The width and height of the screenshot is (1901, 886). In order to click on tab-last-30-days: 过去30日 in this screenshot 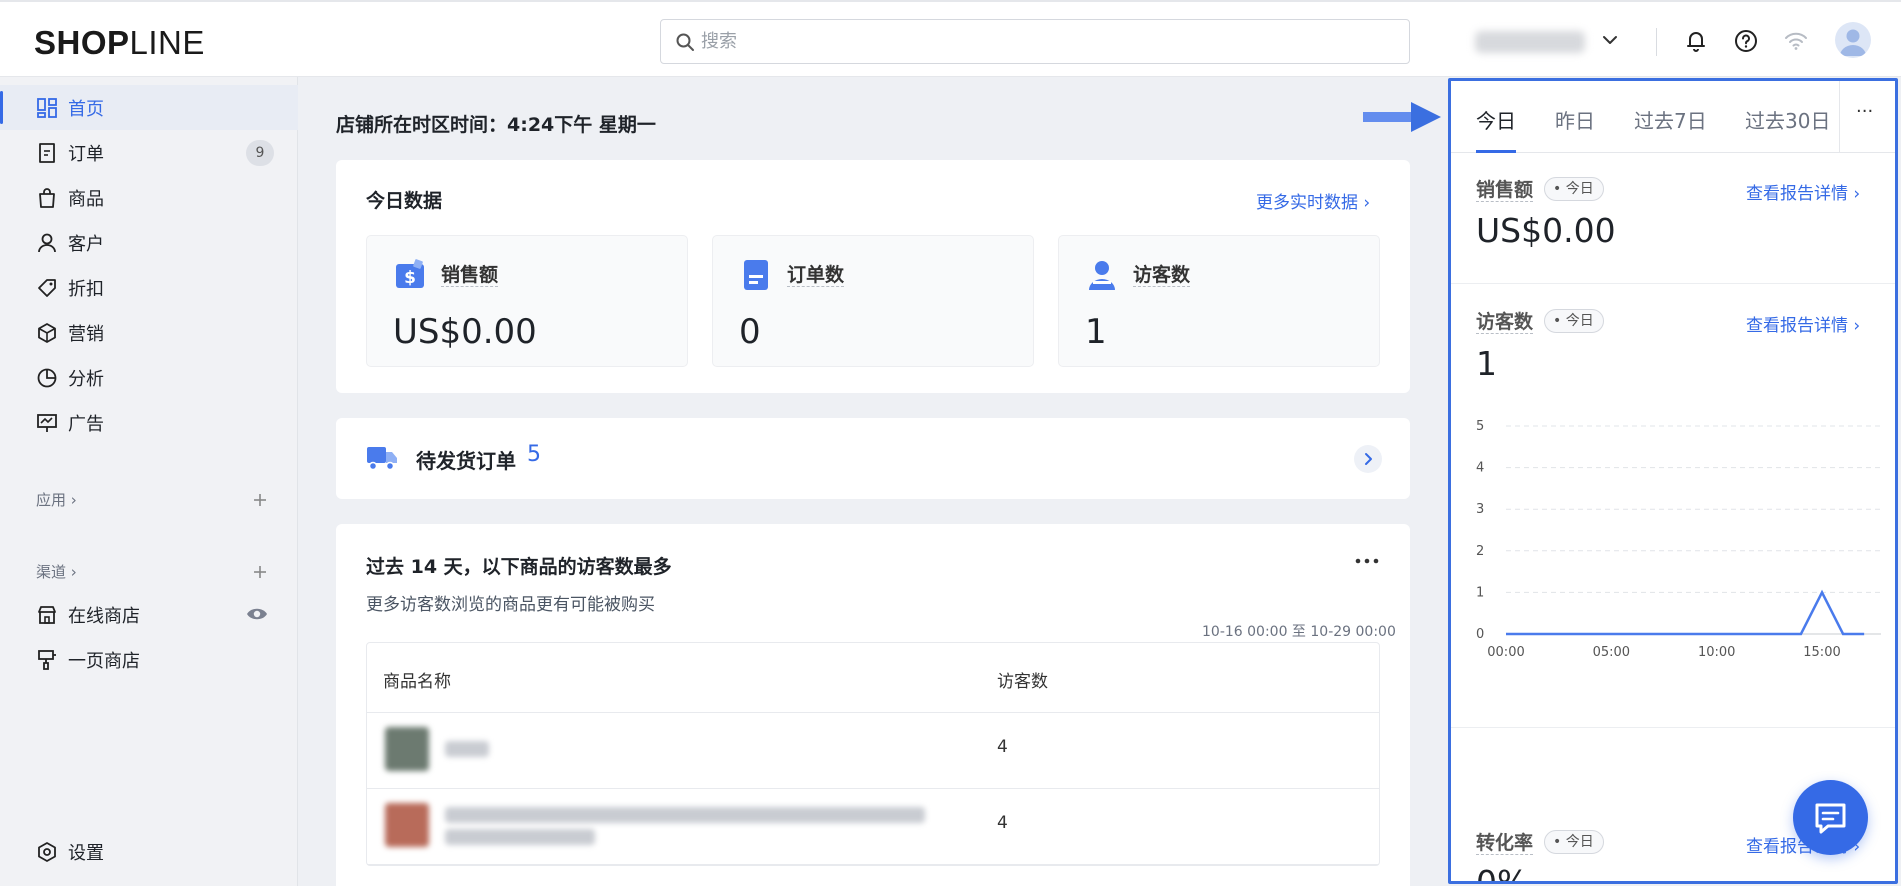, I will do `click(1787, 119)`.